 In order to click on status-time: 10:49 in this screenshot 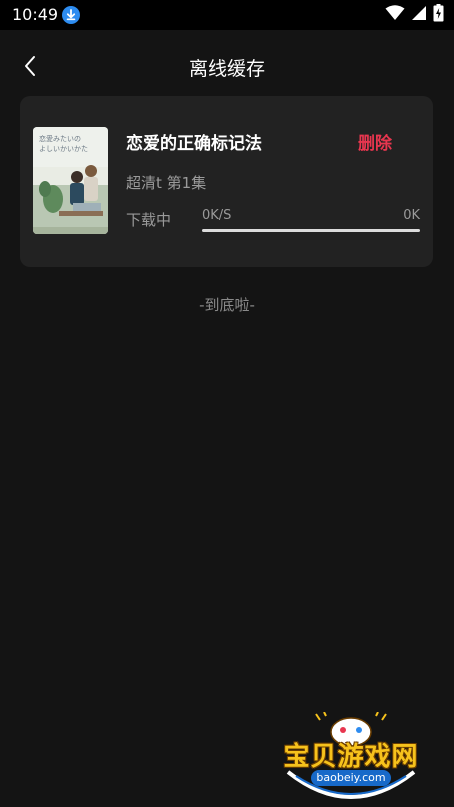, I will do `click(35, 14)`.